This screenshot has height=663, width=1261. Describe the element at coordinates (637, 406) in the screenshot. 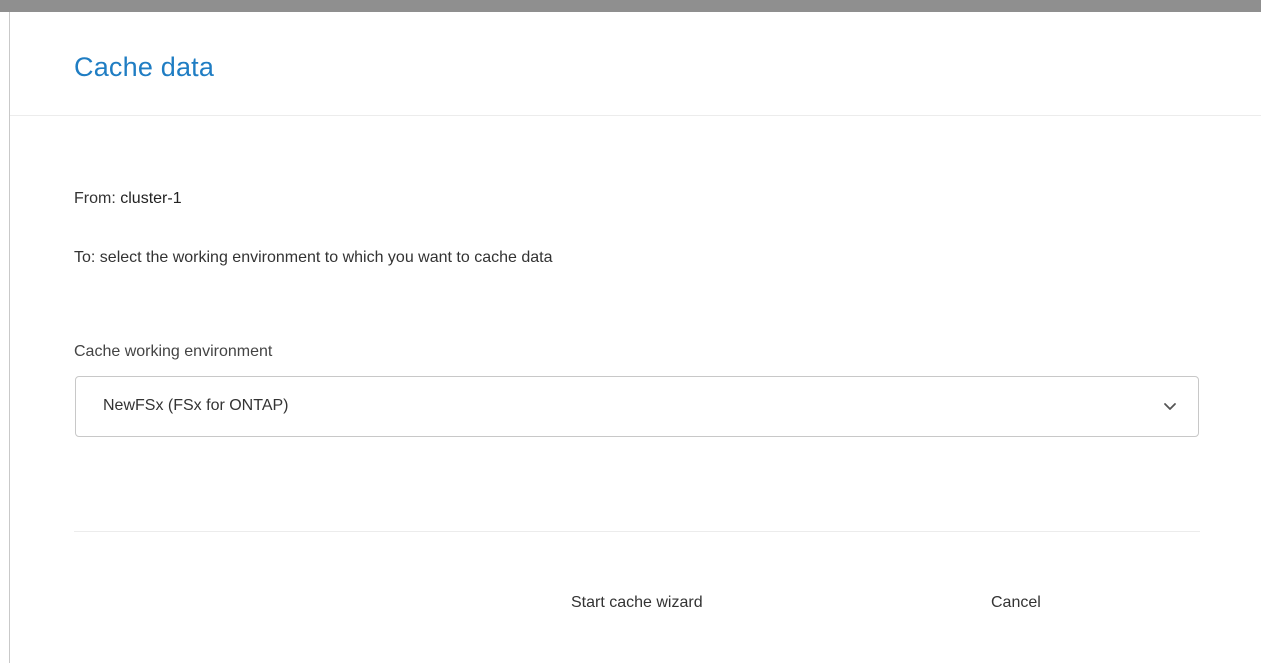

I see `cache-environment-select: NewFSx (FSx for ONTAP)` at that location.